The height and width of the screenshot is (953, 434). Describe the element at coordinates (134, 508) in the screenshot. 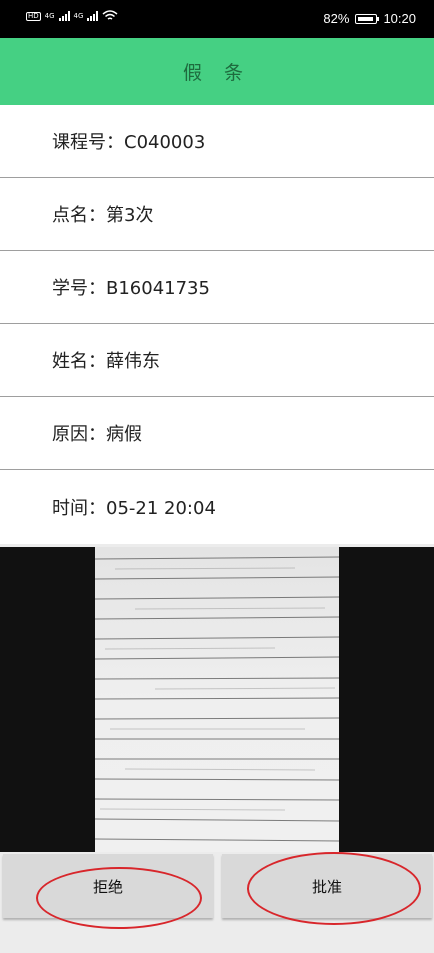

I see `time-row: 时间：05-21 20:04` at that location.